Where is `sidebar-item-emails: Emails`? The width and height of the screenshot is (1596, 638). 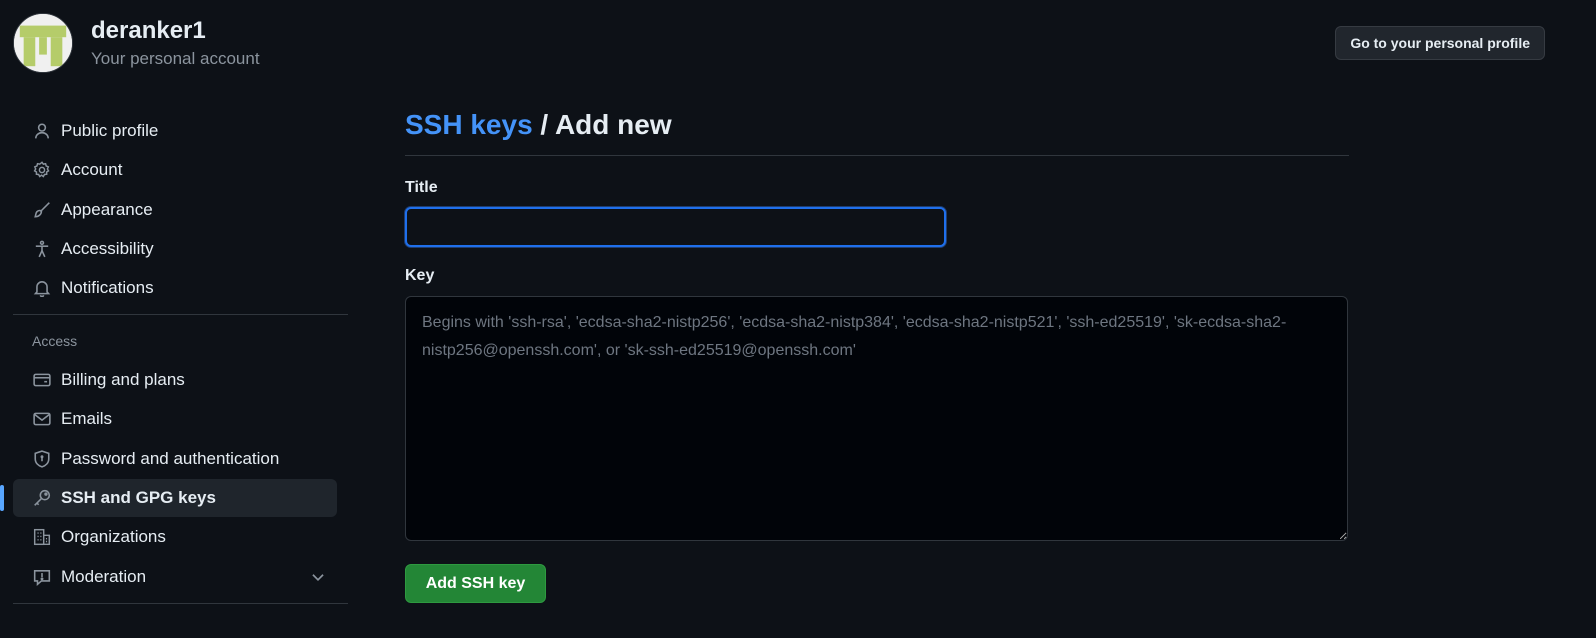
sidebar-item-emails: Emails is located at coordinates (175, 419).